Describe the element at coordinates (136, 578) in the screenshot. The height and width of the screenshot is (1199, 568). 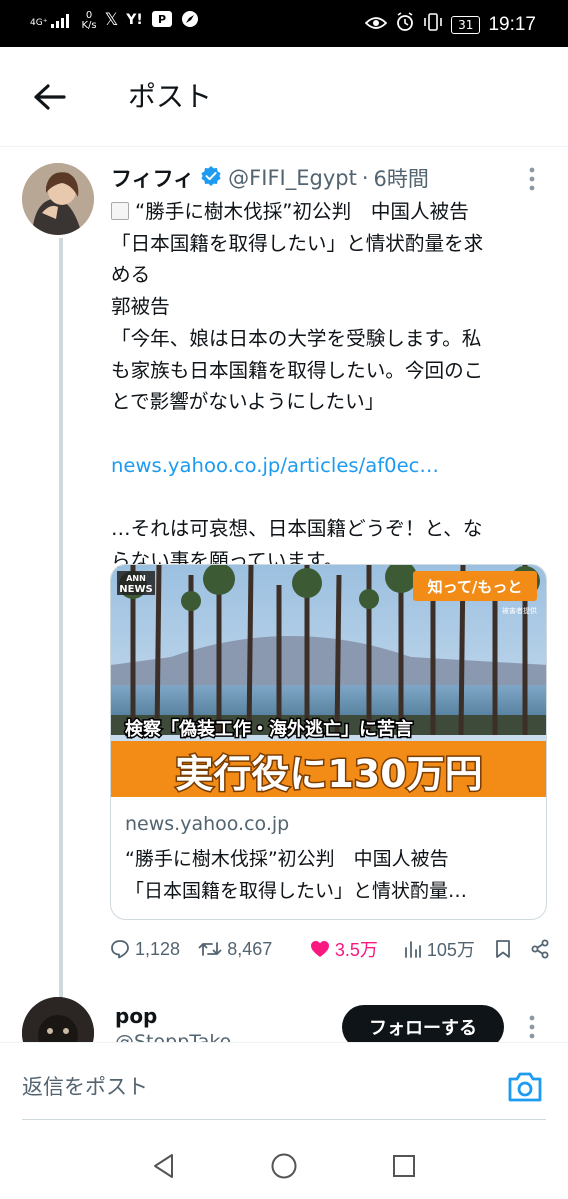
I see `news-logo-top: ANN` at that location.